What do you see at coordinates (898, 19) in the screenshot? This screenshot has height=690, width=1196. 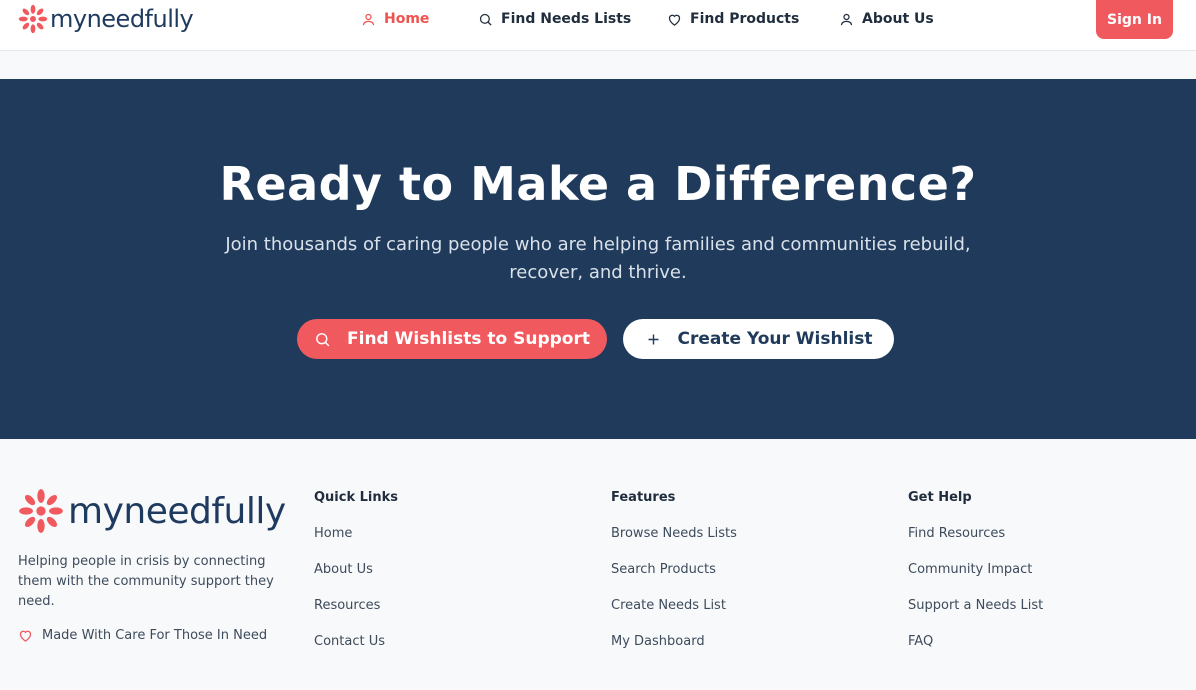 I see `nav-about-us-label: About Us` at bounding box center [898, 19].